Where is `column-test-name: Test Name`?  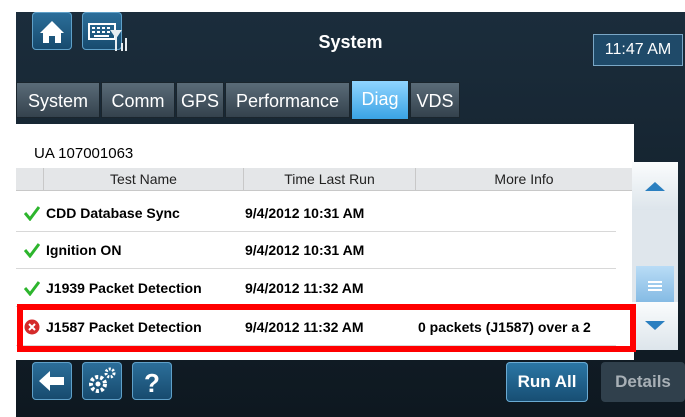
column-test-name: Test Name is located at coordinates (144, 179).